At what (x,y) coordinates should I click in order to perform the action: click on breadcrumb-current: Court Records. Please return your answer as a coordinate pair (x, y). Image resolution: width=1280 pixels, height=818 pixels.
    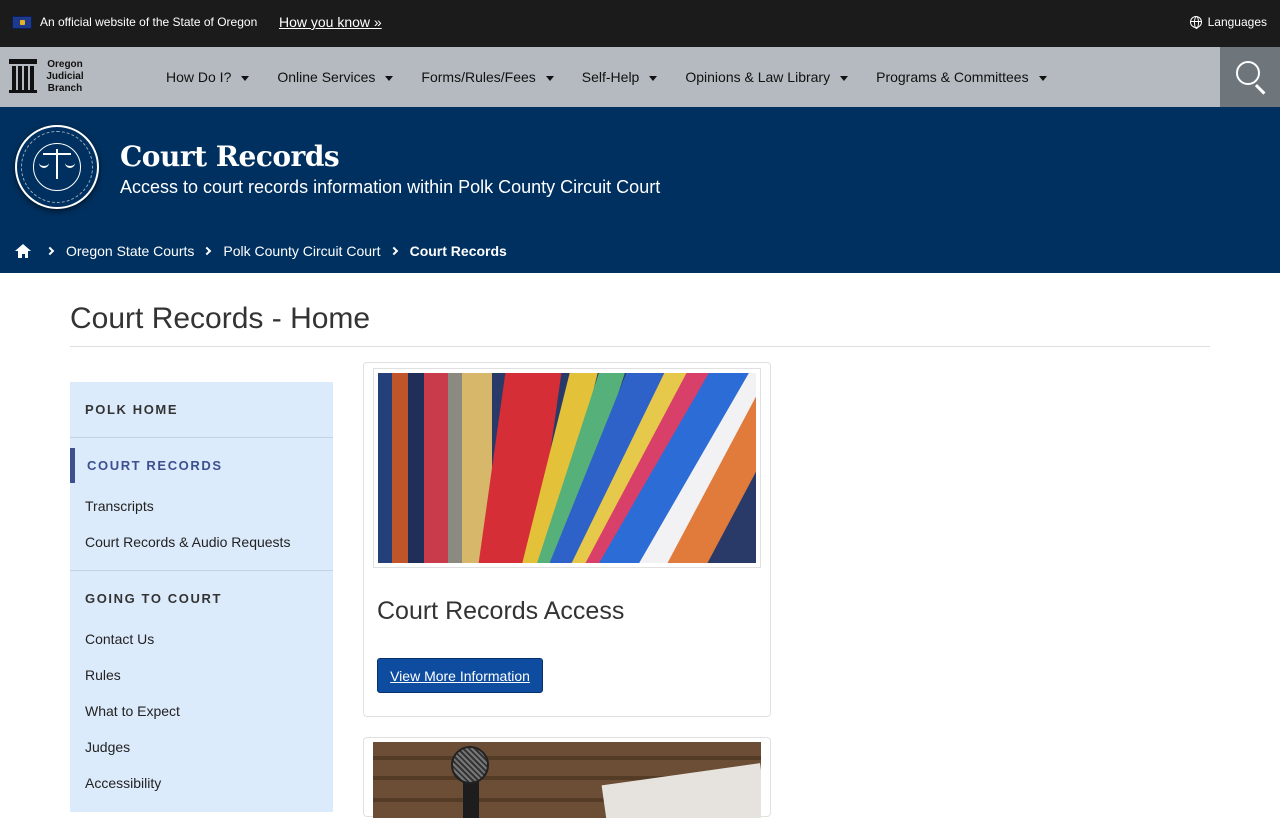
    Looking at the image, I should click on (458, 251).